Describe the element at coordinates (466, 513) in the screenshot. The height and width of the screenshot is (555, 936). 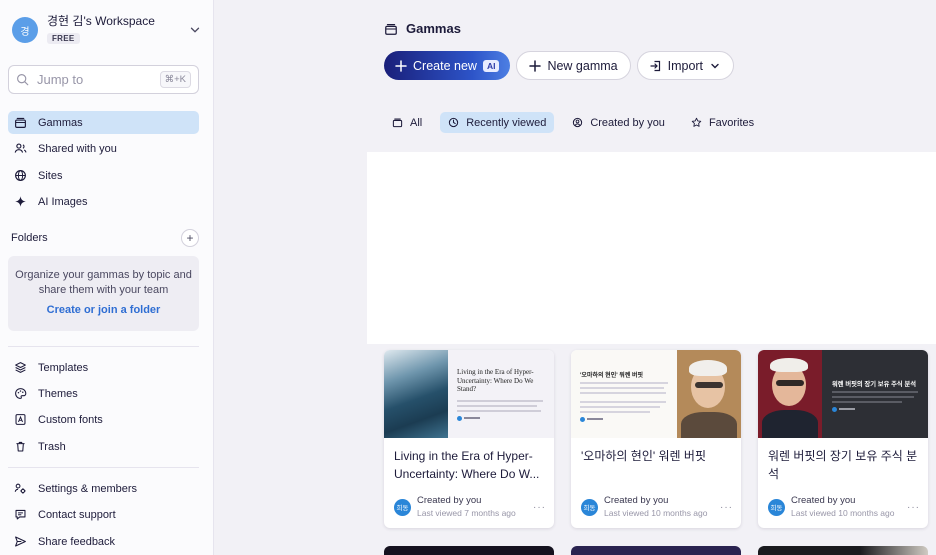
I see `card-last-viewed: Last viewed 7 months ago` at that location.